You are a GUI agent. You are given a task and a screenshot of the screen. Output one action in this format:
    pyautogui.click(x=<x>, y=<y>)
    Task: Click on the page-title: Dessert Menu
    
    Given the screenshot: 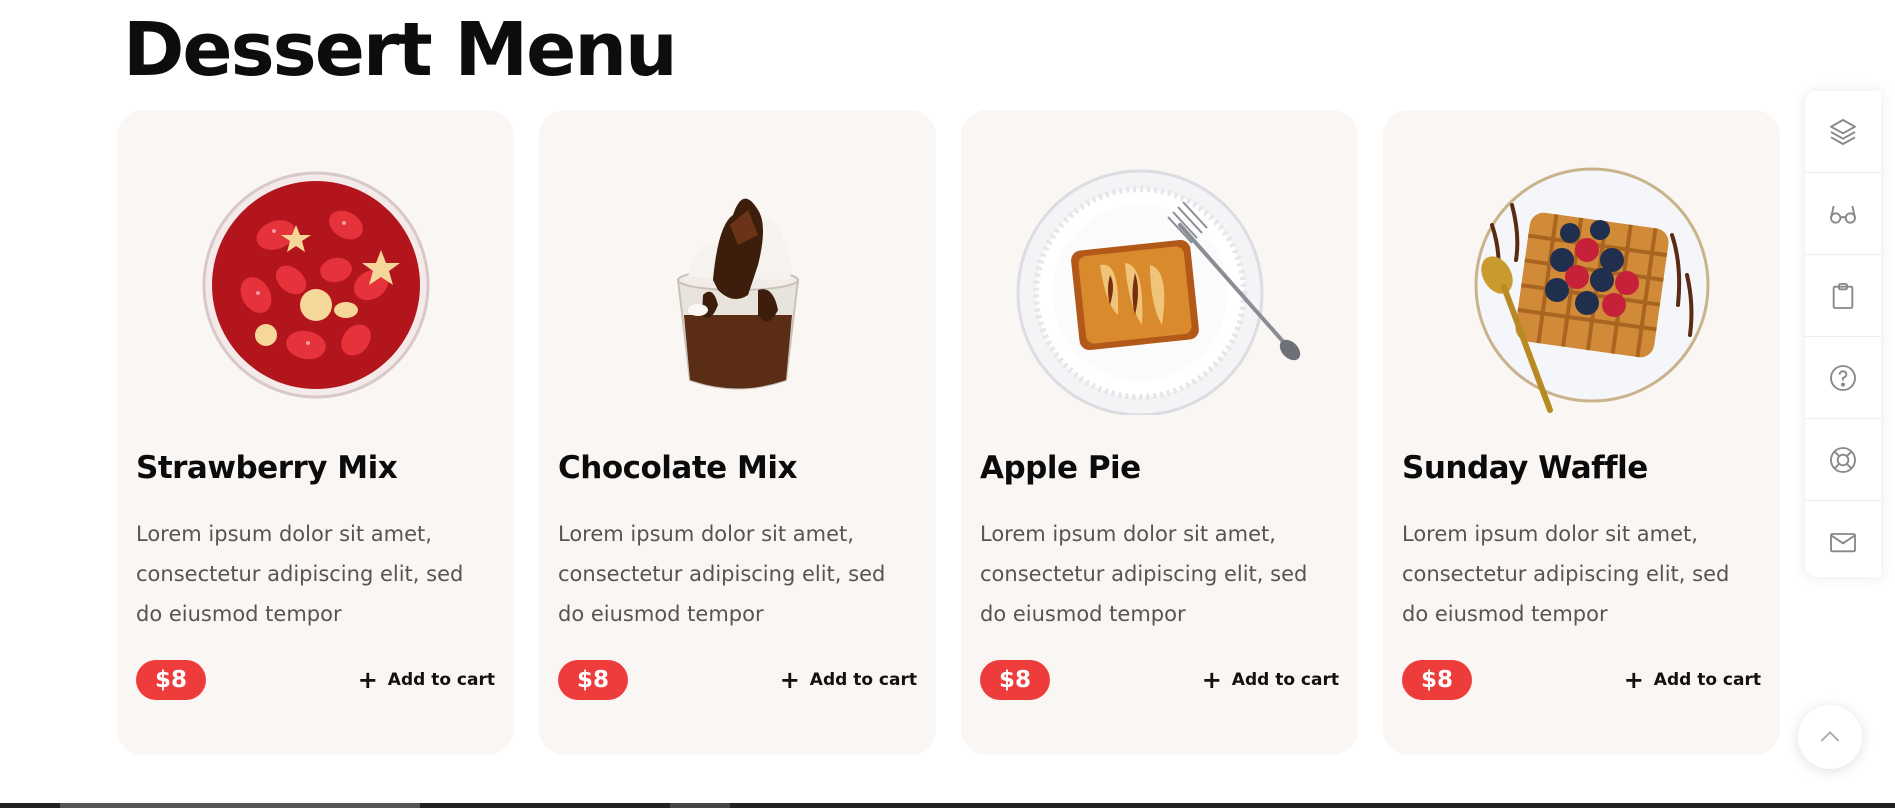 What is the action you would take?
    pyautogui.click(x=400, y=50)
    